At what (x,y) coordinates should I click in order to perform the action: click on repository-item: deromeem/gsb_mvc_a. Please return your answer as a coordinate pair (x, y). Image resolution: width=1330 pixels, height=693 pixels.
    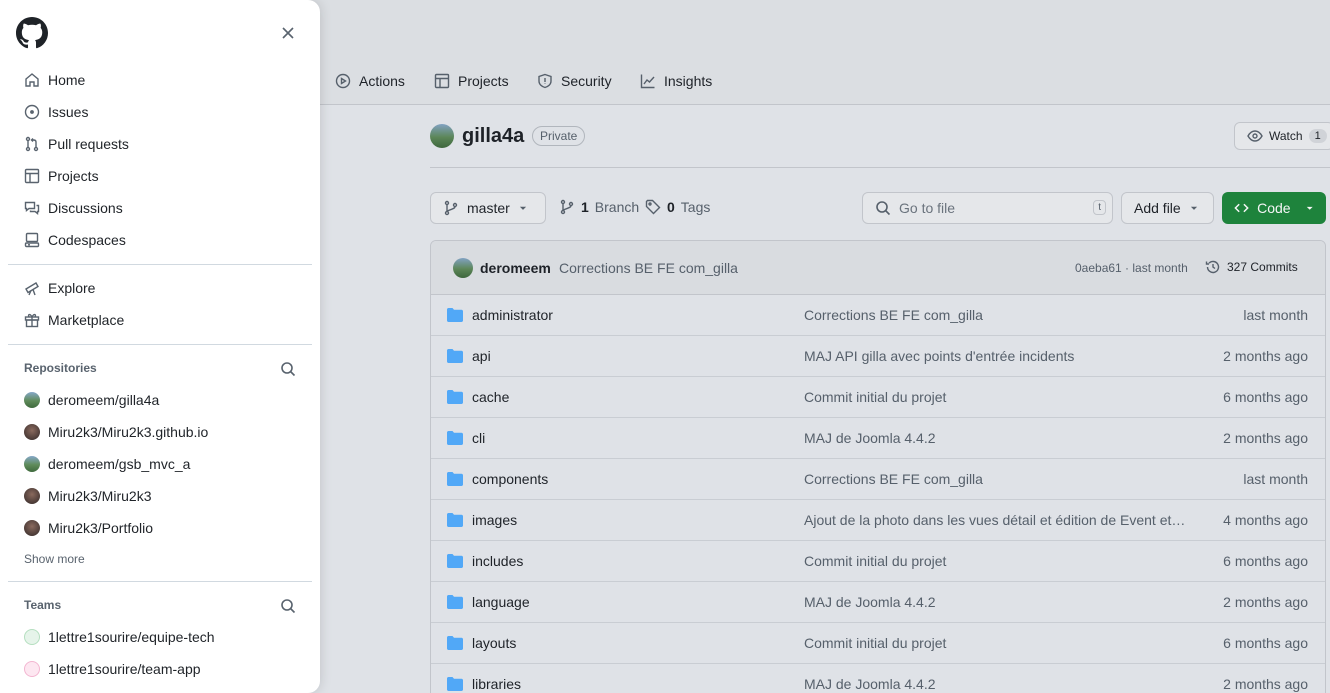
    Looking at the image, I should click on (107, 464).